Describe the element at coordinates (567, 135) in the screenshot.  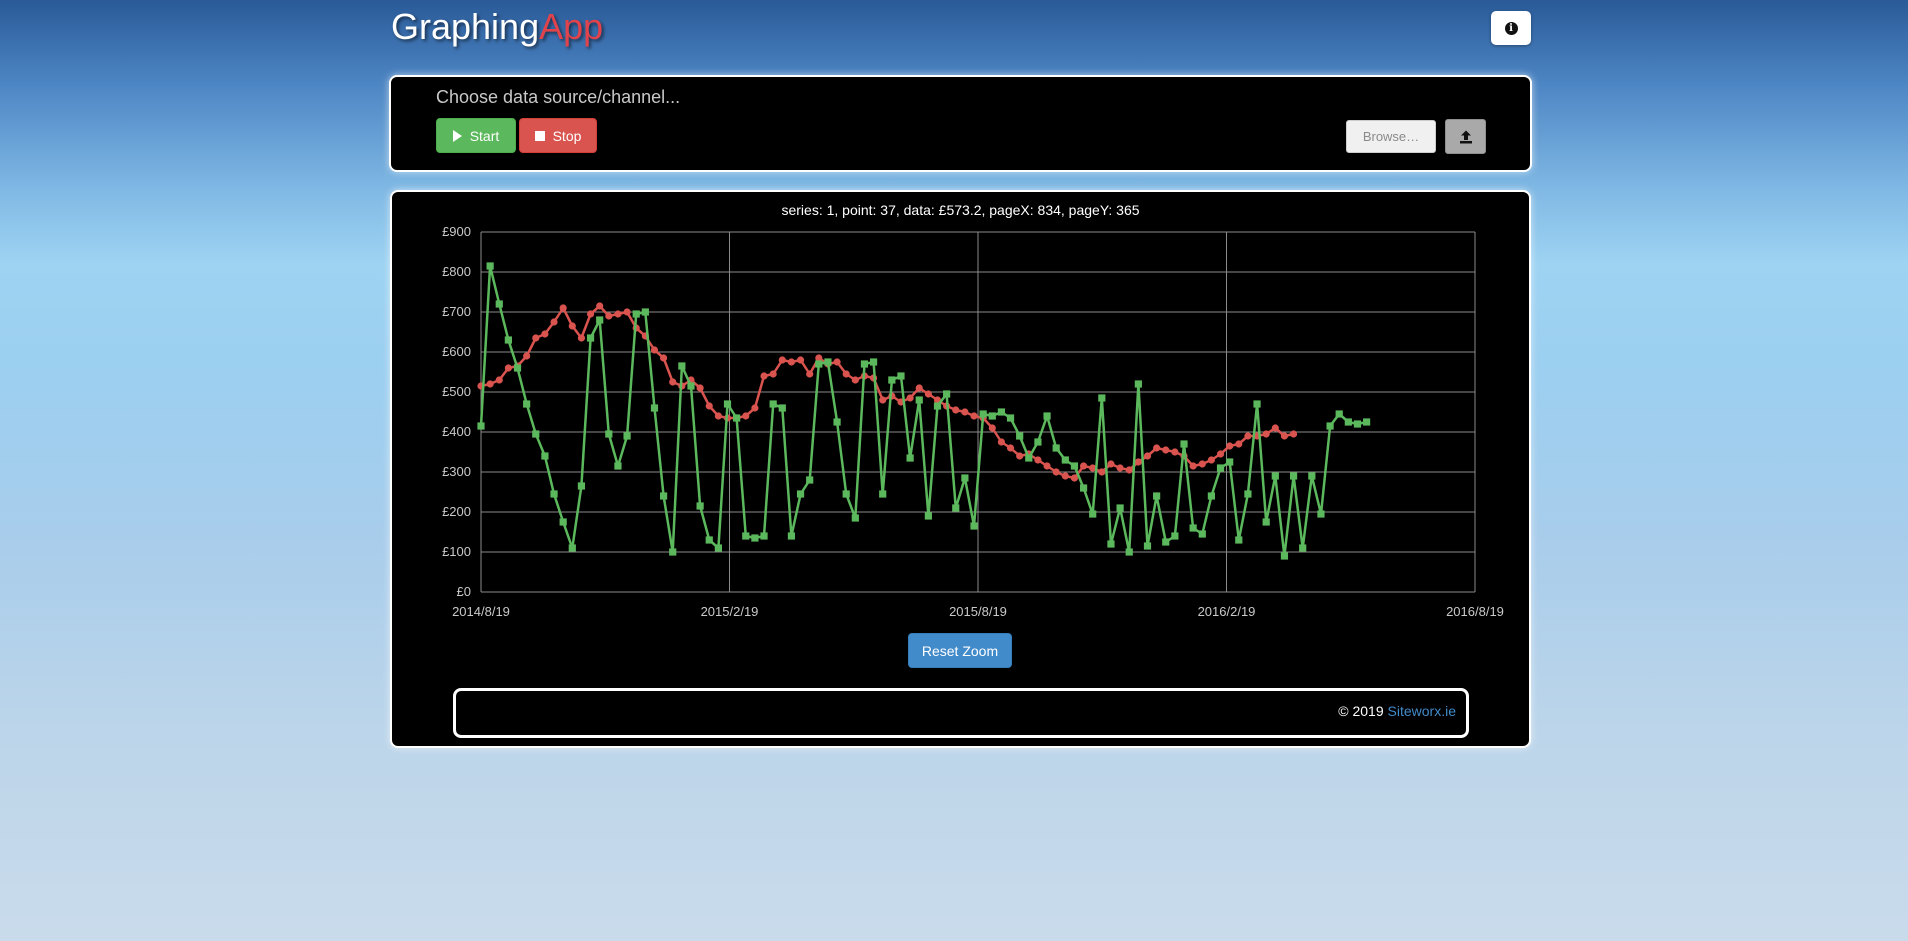
I see `stop-label: Stop` at that location.